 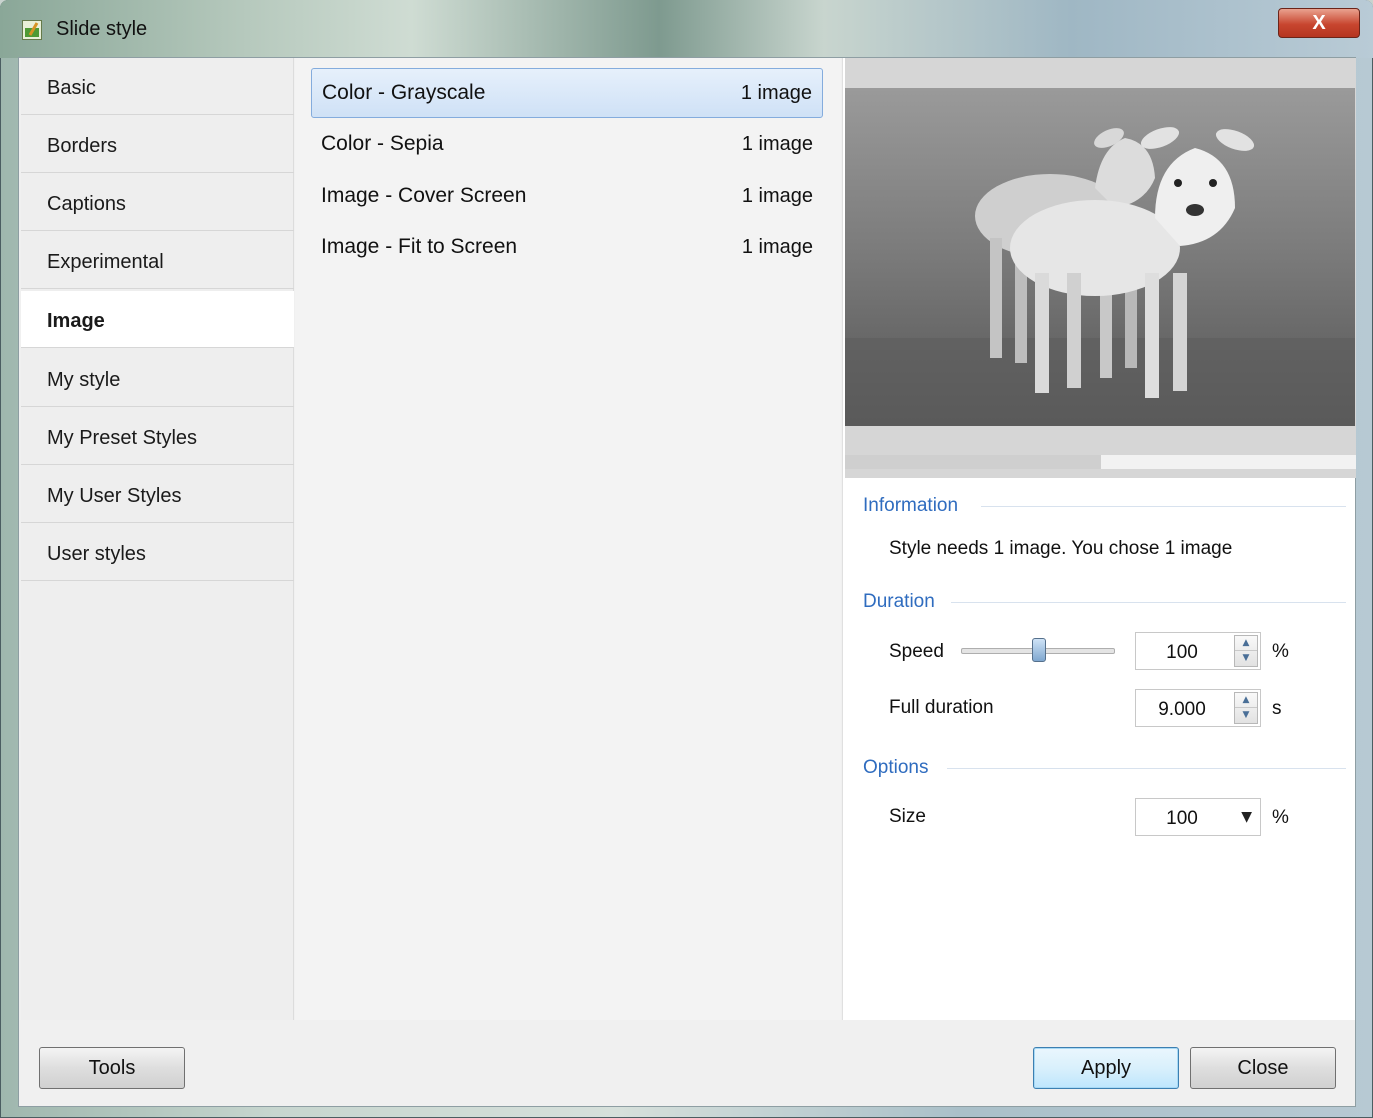 What do you see at coordinates (157, 86) in the screenshot?
I see `sidebar-item-basic: Basic` at bounding box center [157, 86].